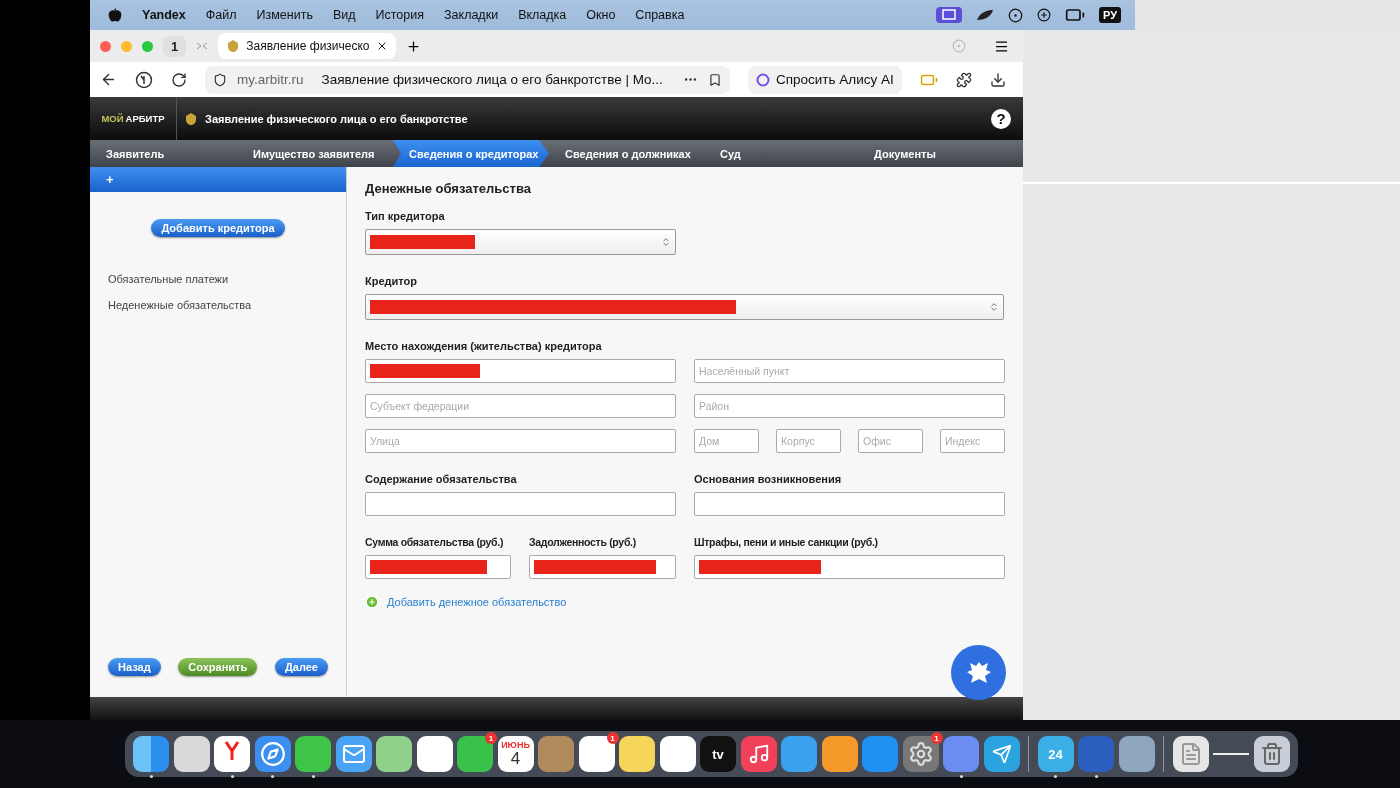 The image size is (1400, 788). Describe the element at coordinates (227, 305) in the screenshot. I see `sidebar-link: Неденежные обязательства` at that location.